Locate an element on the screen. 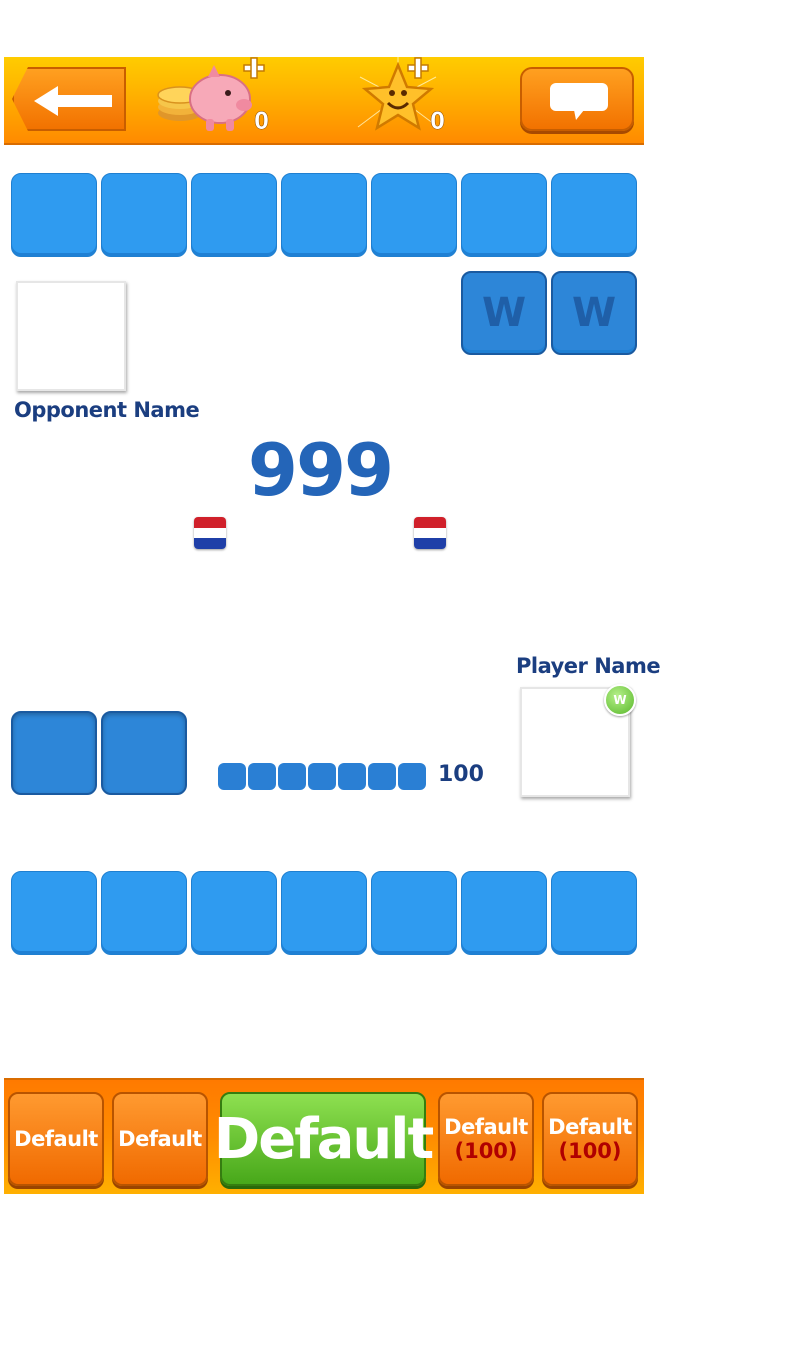 The width and height of the screenshot is (812, 1345). back-button is located at coordinates (69, 99).